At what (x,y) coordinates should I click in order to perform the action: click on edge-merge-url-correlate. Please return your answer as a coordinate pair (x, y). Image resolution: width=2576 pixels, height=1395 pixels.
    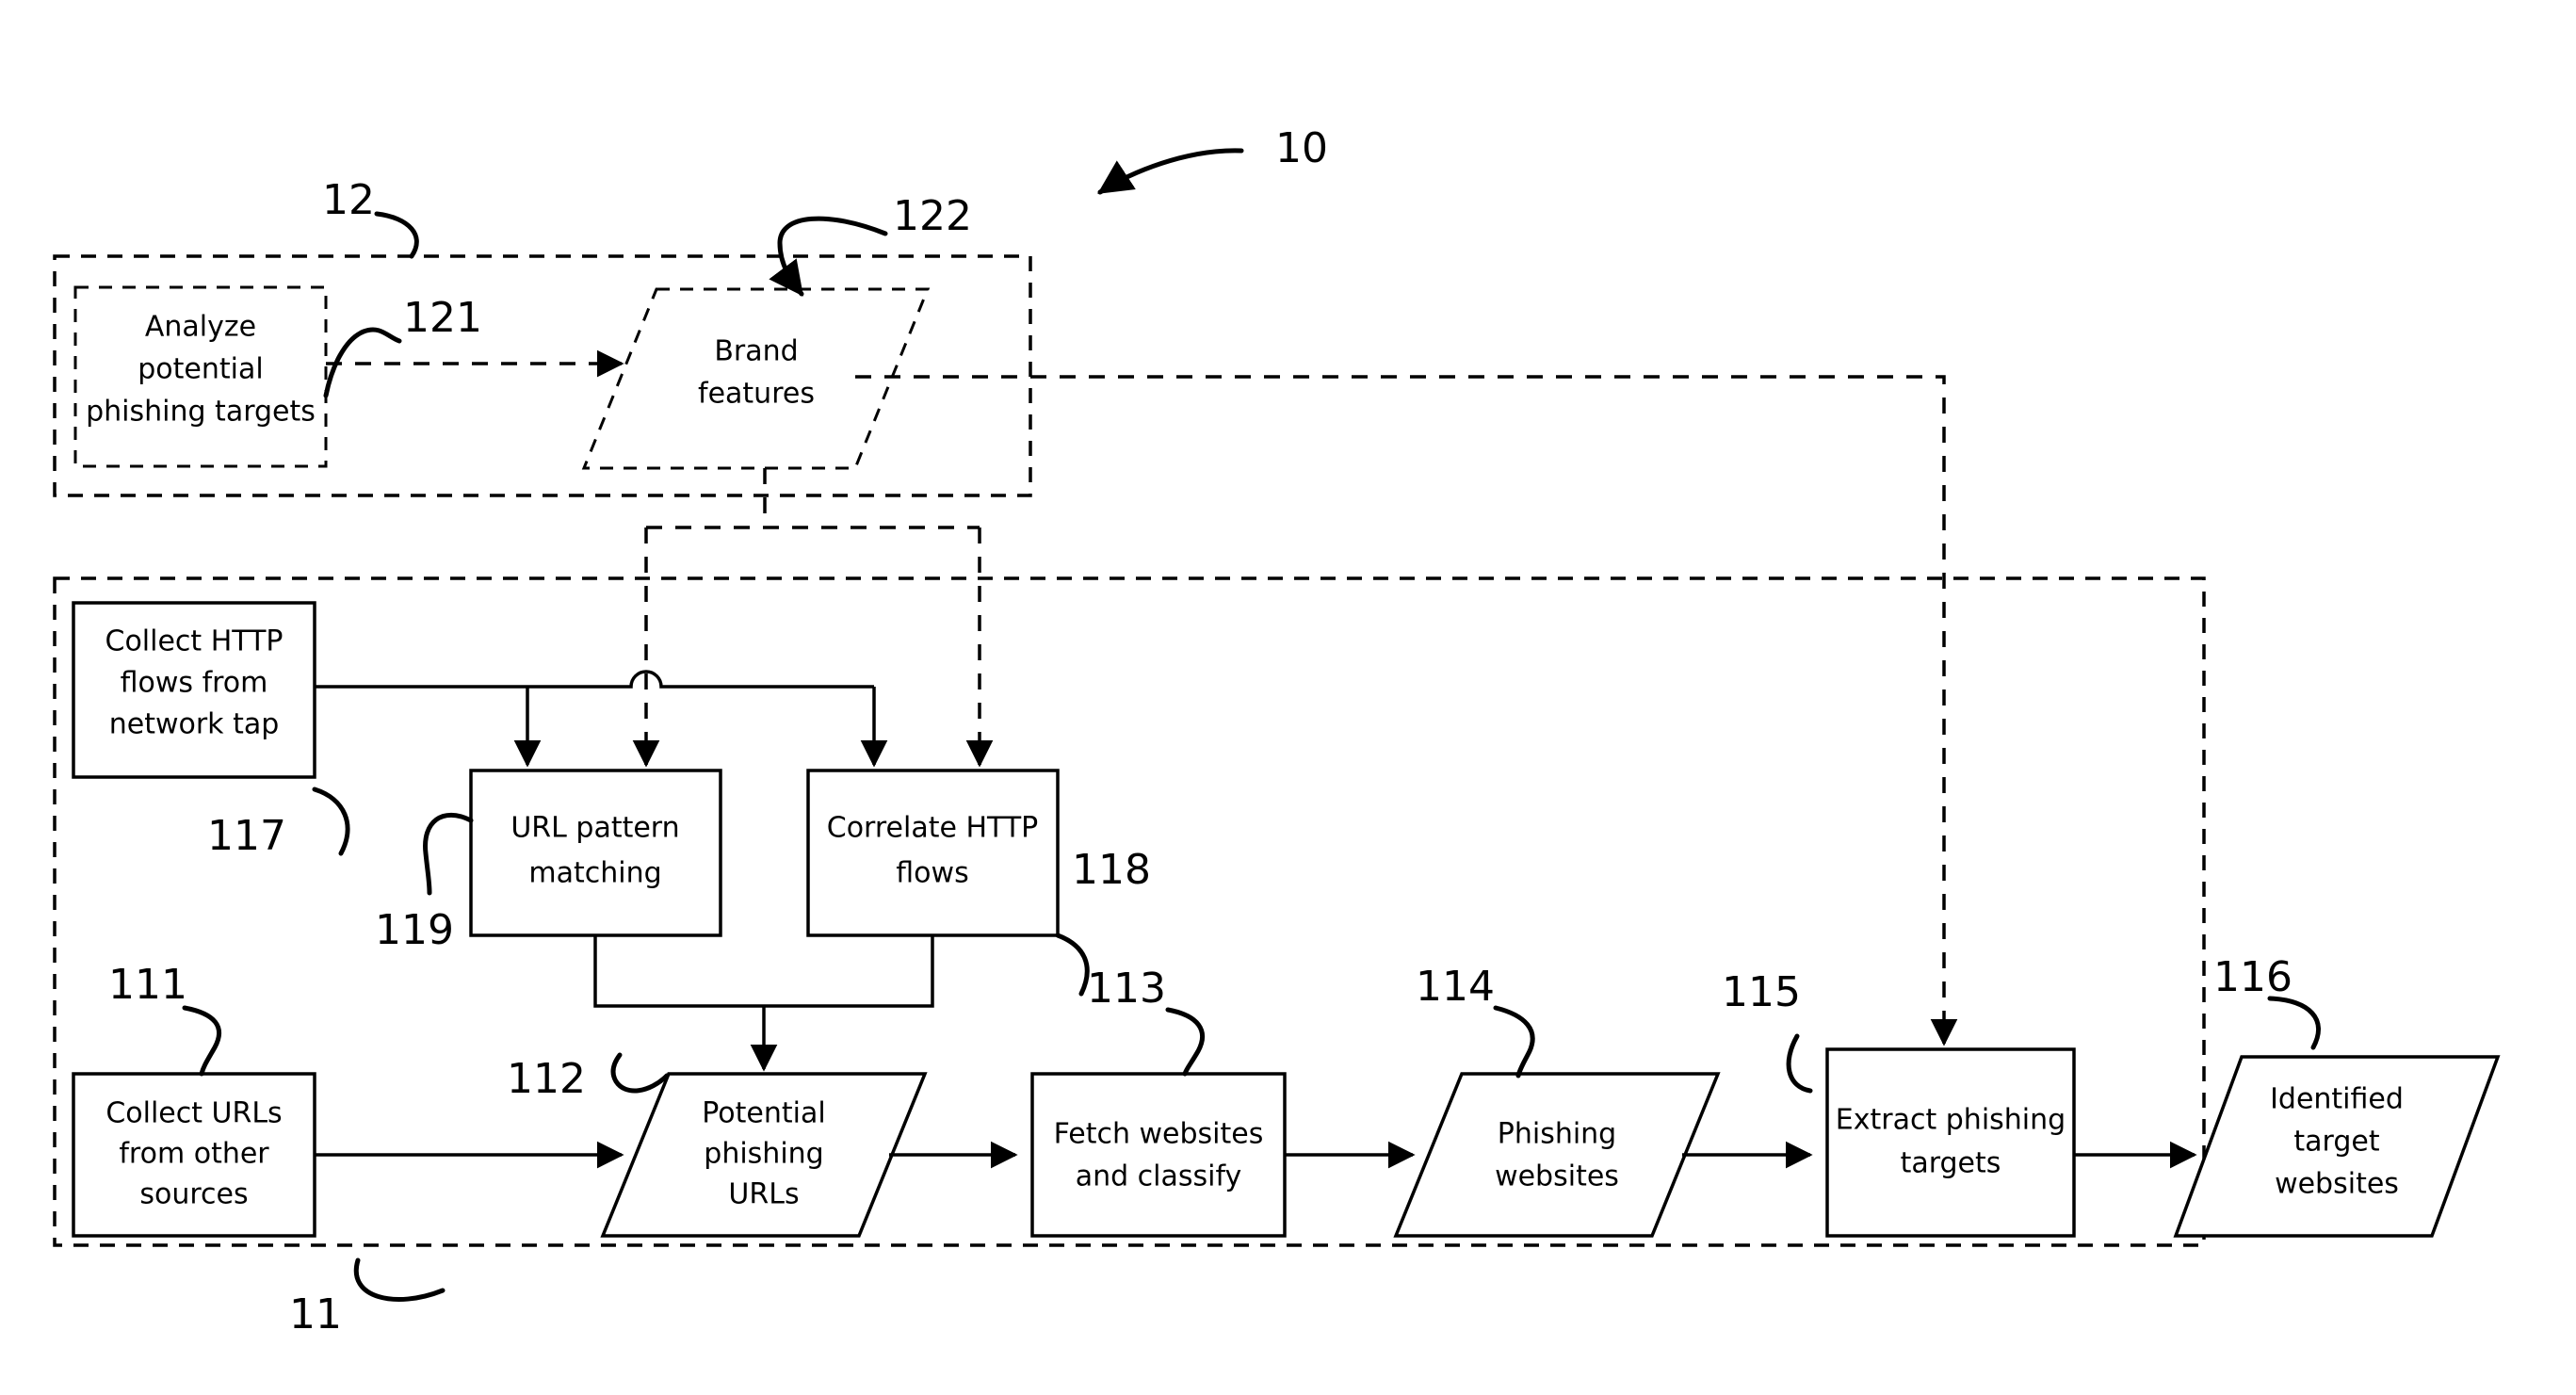
    Looking at the image, I should click on (763, 971).